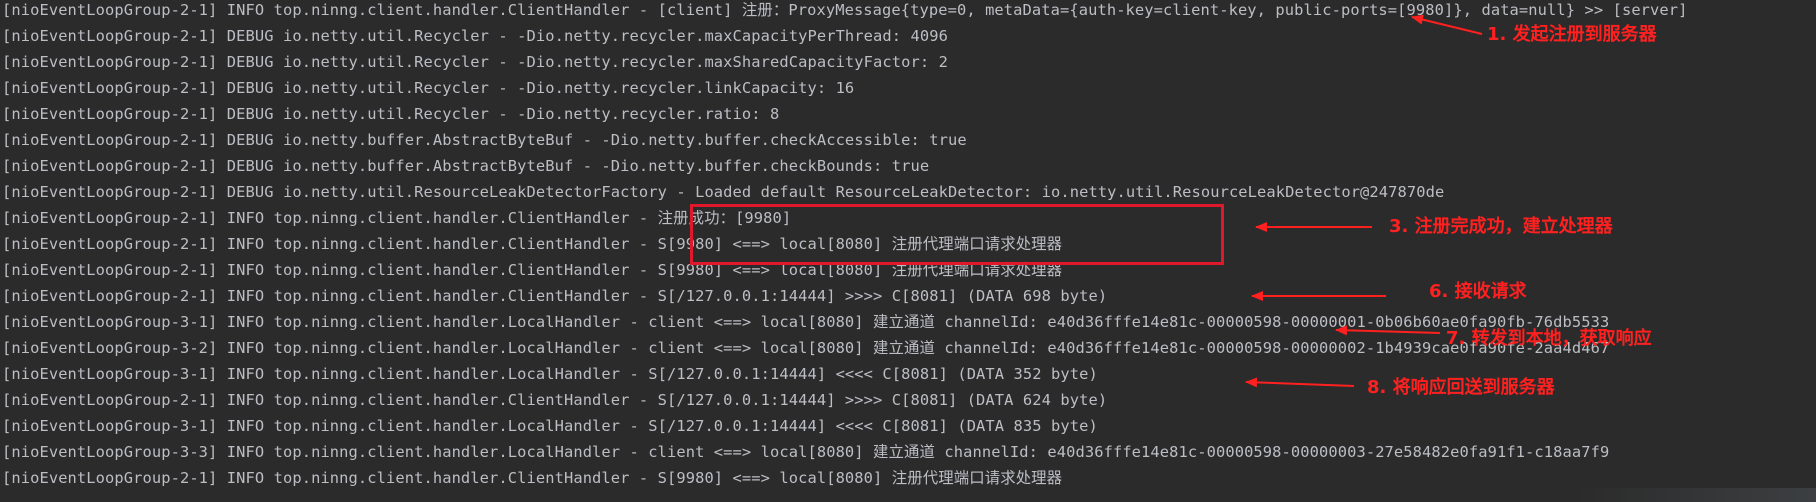  What do you see at coordinates (957, 234) in the screenshot?
I see `registration-highlight-box` at bounding box center [957, 234].